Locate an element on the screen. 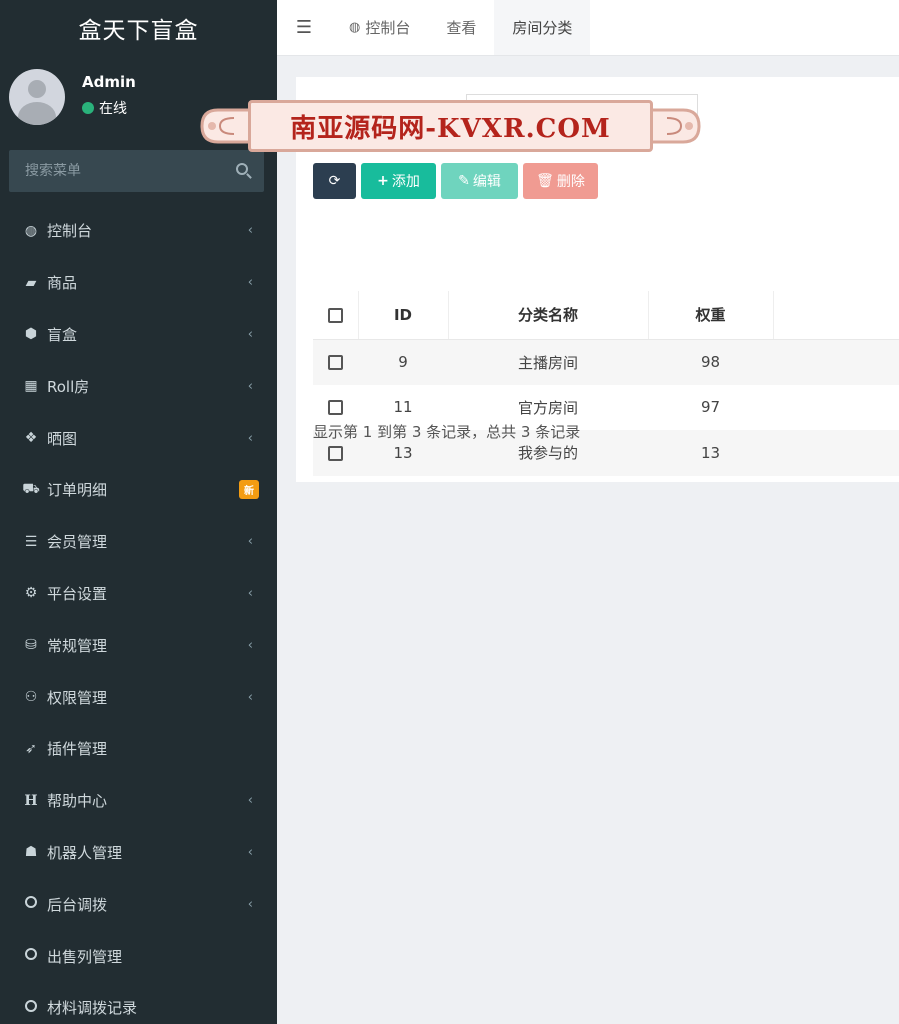  sidebar-item-sale-list: 出售列管理 is located at coordinates (138, 956).